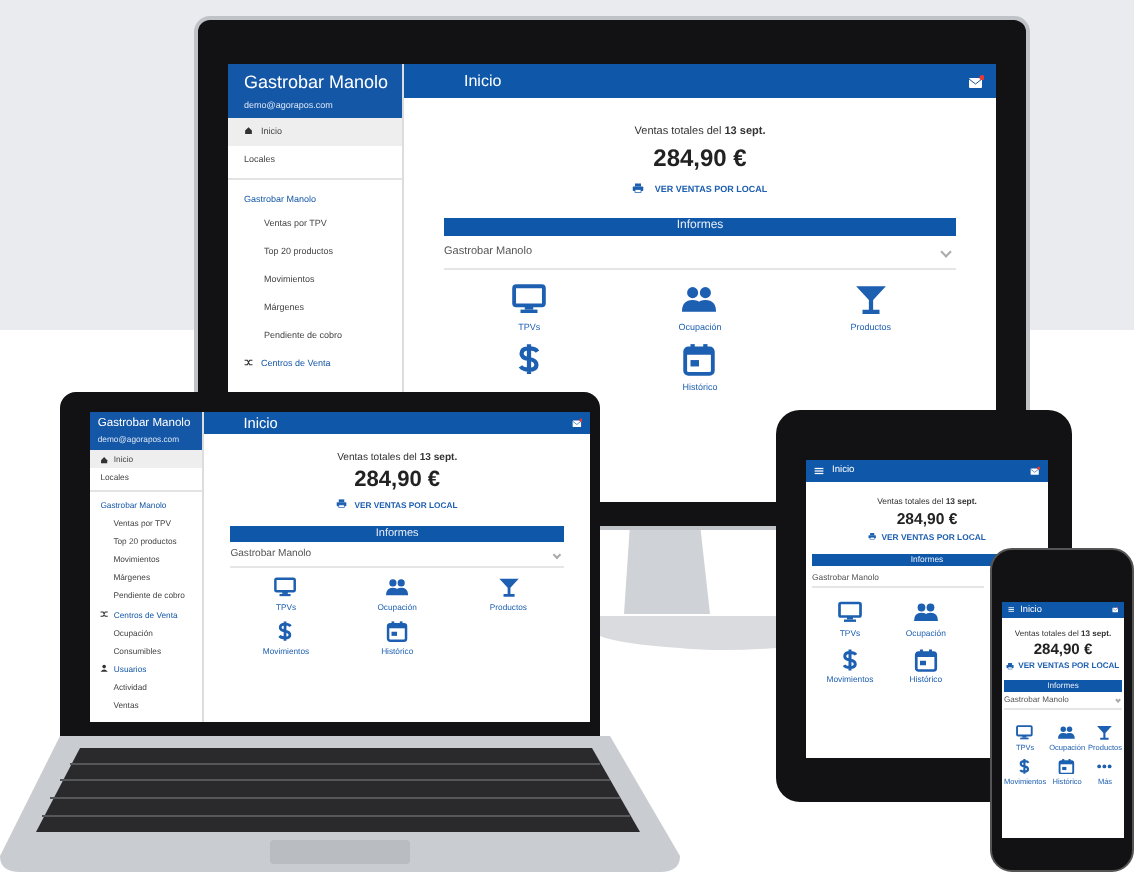 Image resolution: width=1134 pixels, height=872 pixels. What do you see at coordinates (104, 668) in the screenshot?
I see `person-icon` at bounding box center [104, 668].